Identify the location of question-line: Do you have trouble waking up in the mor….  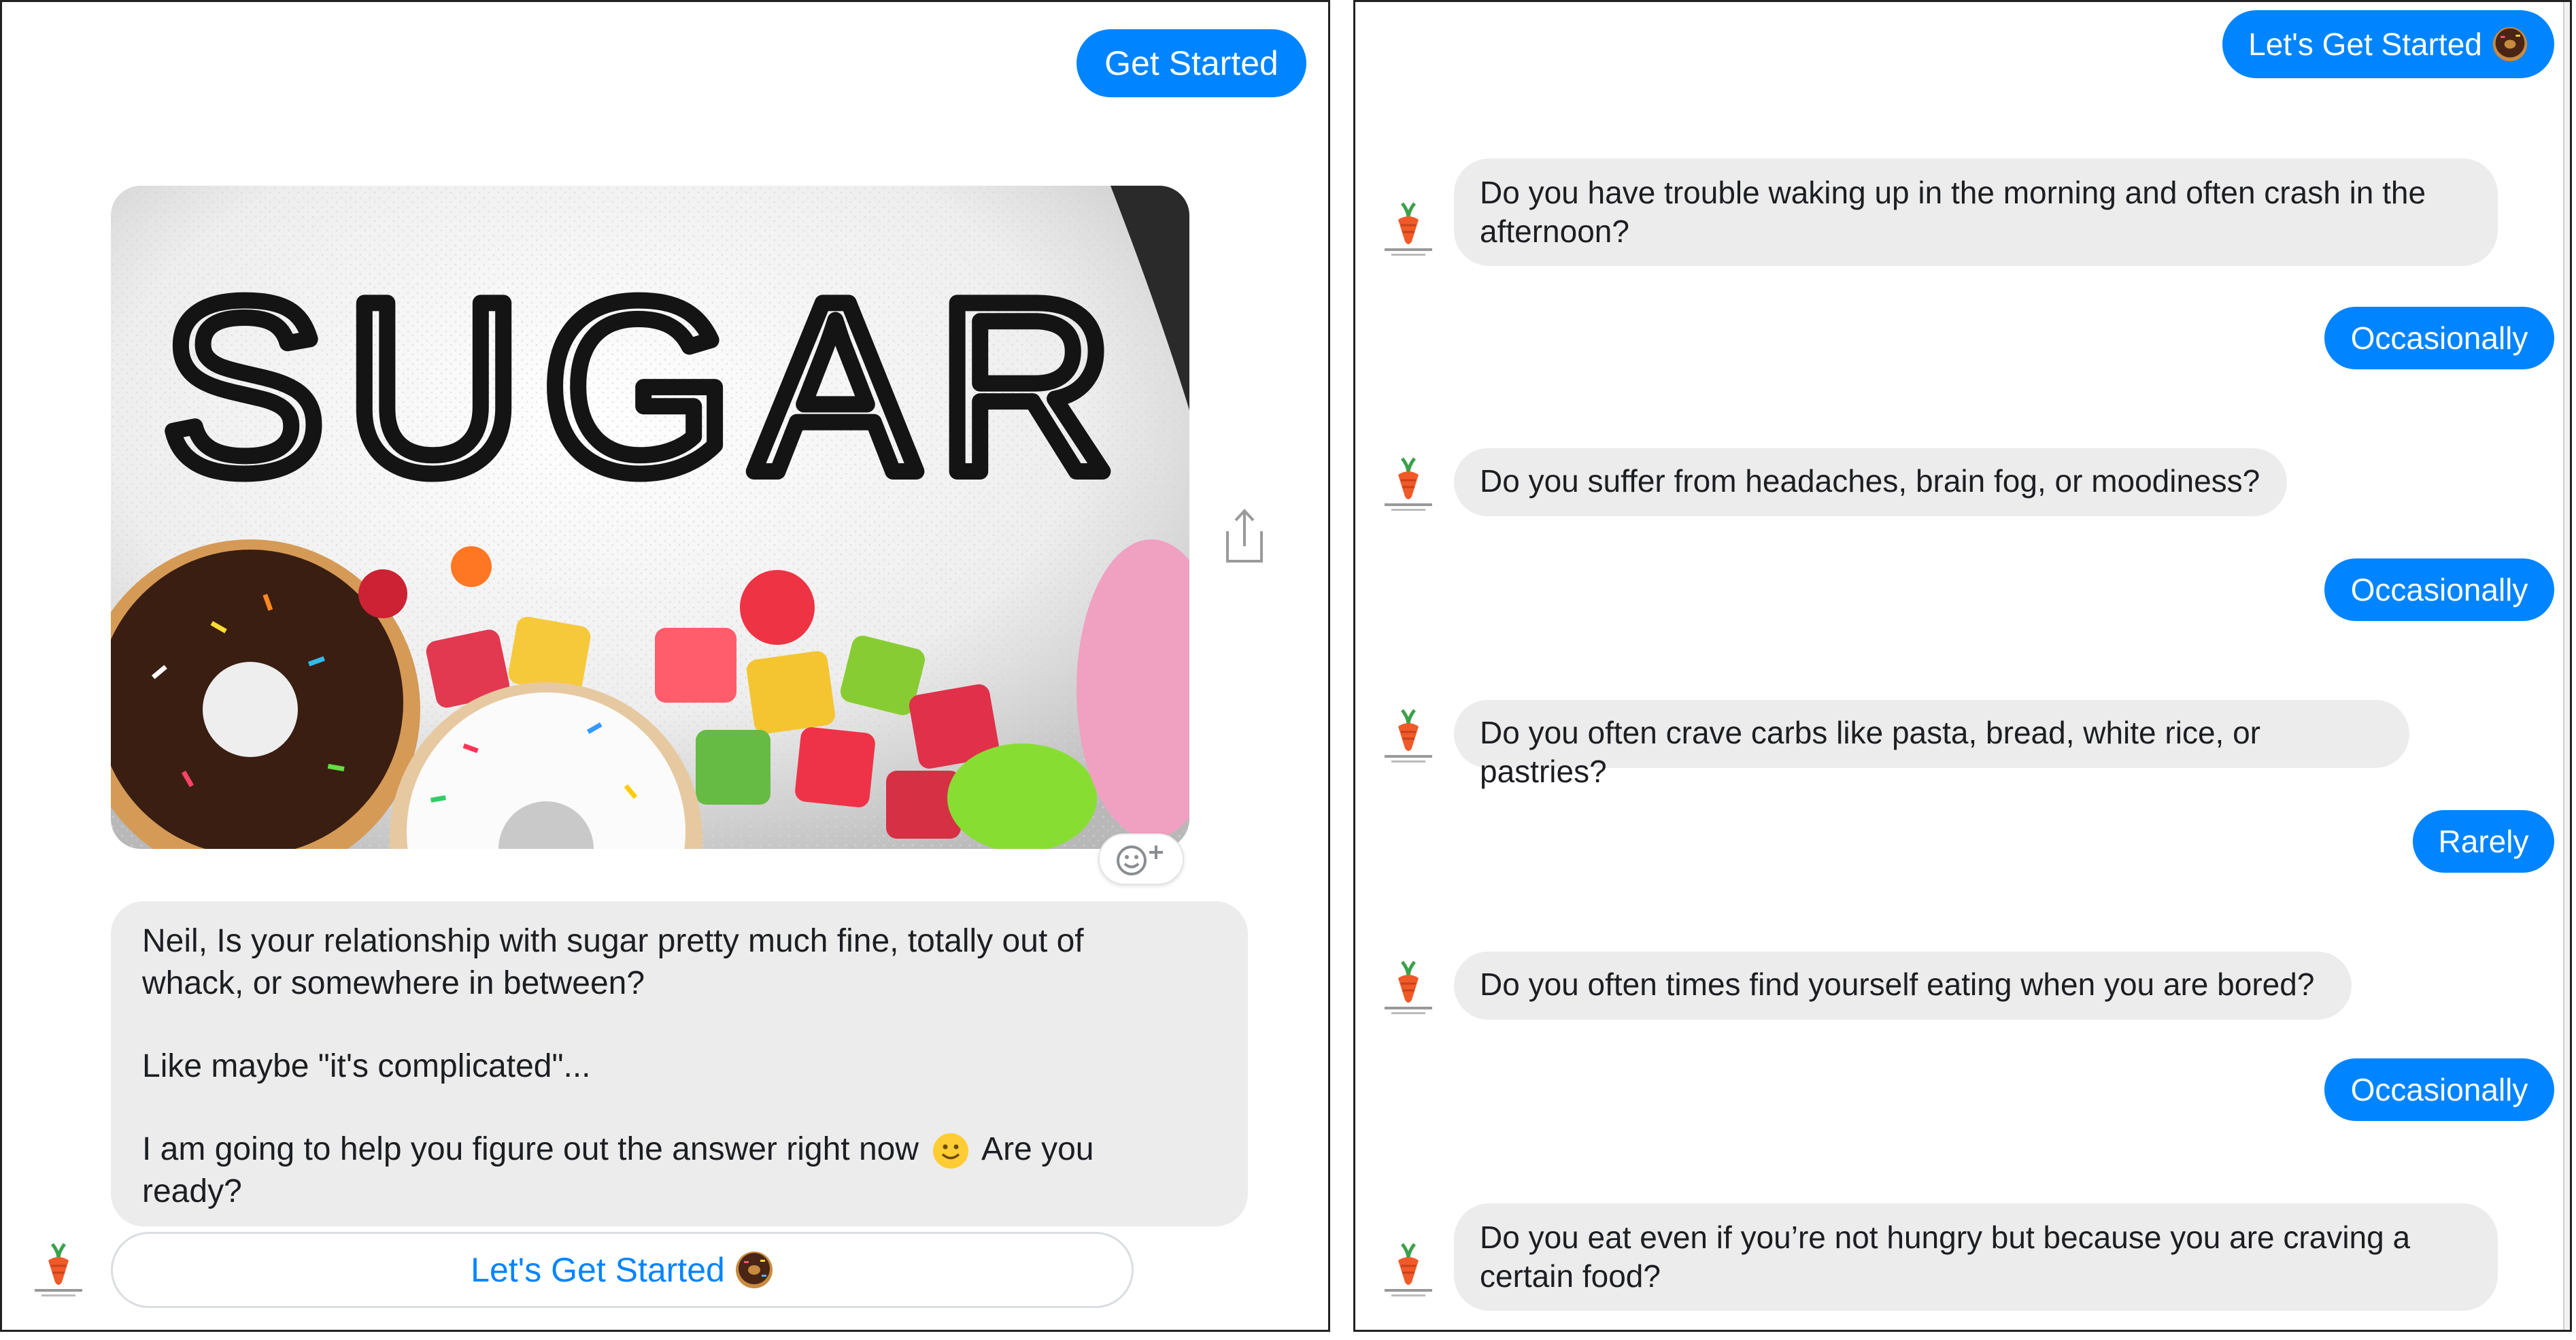
(1953, 192).